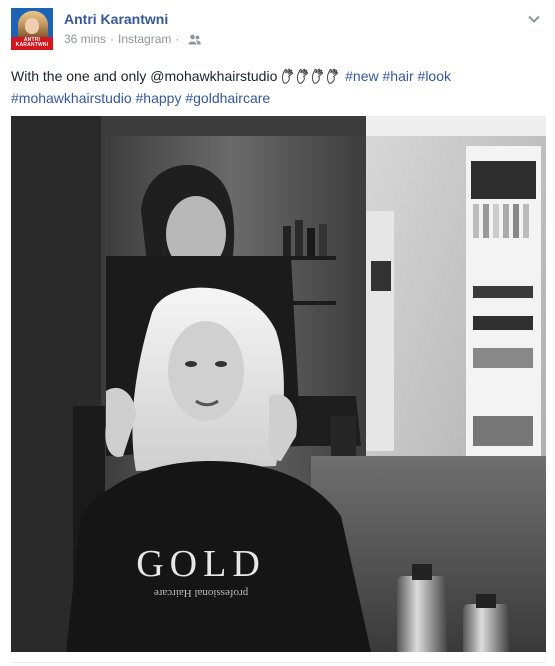 This screenshot has width=555, height=666. Describe the element at coordinates (503, 180) in the screenshot. I see `photo-tv-screen` at that location.